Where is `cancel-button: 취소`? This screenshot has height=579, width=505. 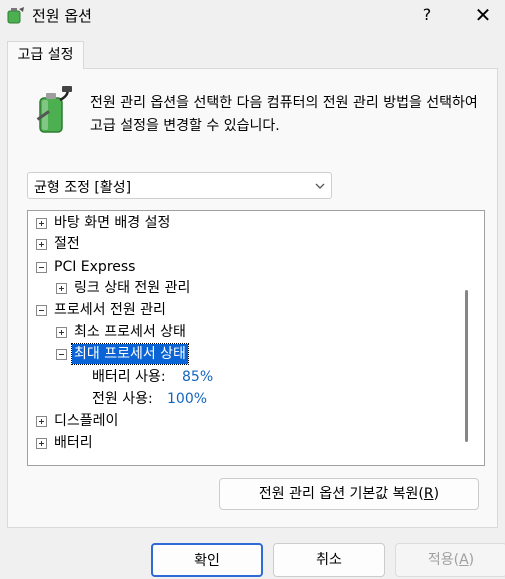 cancel-button: 취소 is located at coordinates (329, 560).